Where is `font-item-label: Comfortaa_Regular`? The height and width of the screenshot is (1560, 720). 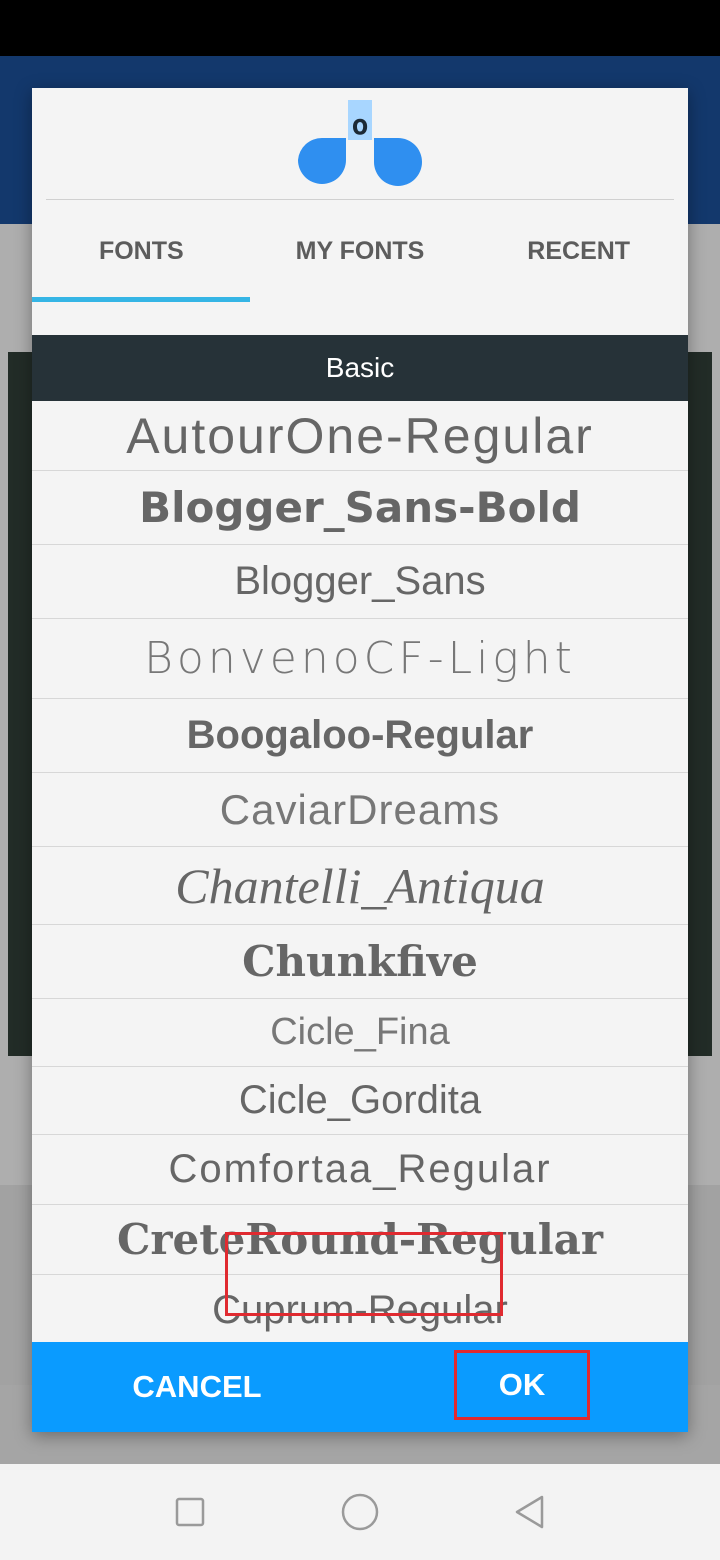
font-item-label: Comfortaa_Regular is located at coordinates (360, 1169).